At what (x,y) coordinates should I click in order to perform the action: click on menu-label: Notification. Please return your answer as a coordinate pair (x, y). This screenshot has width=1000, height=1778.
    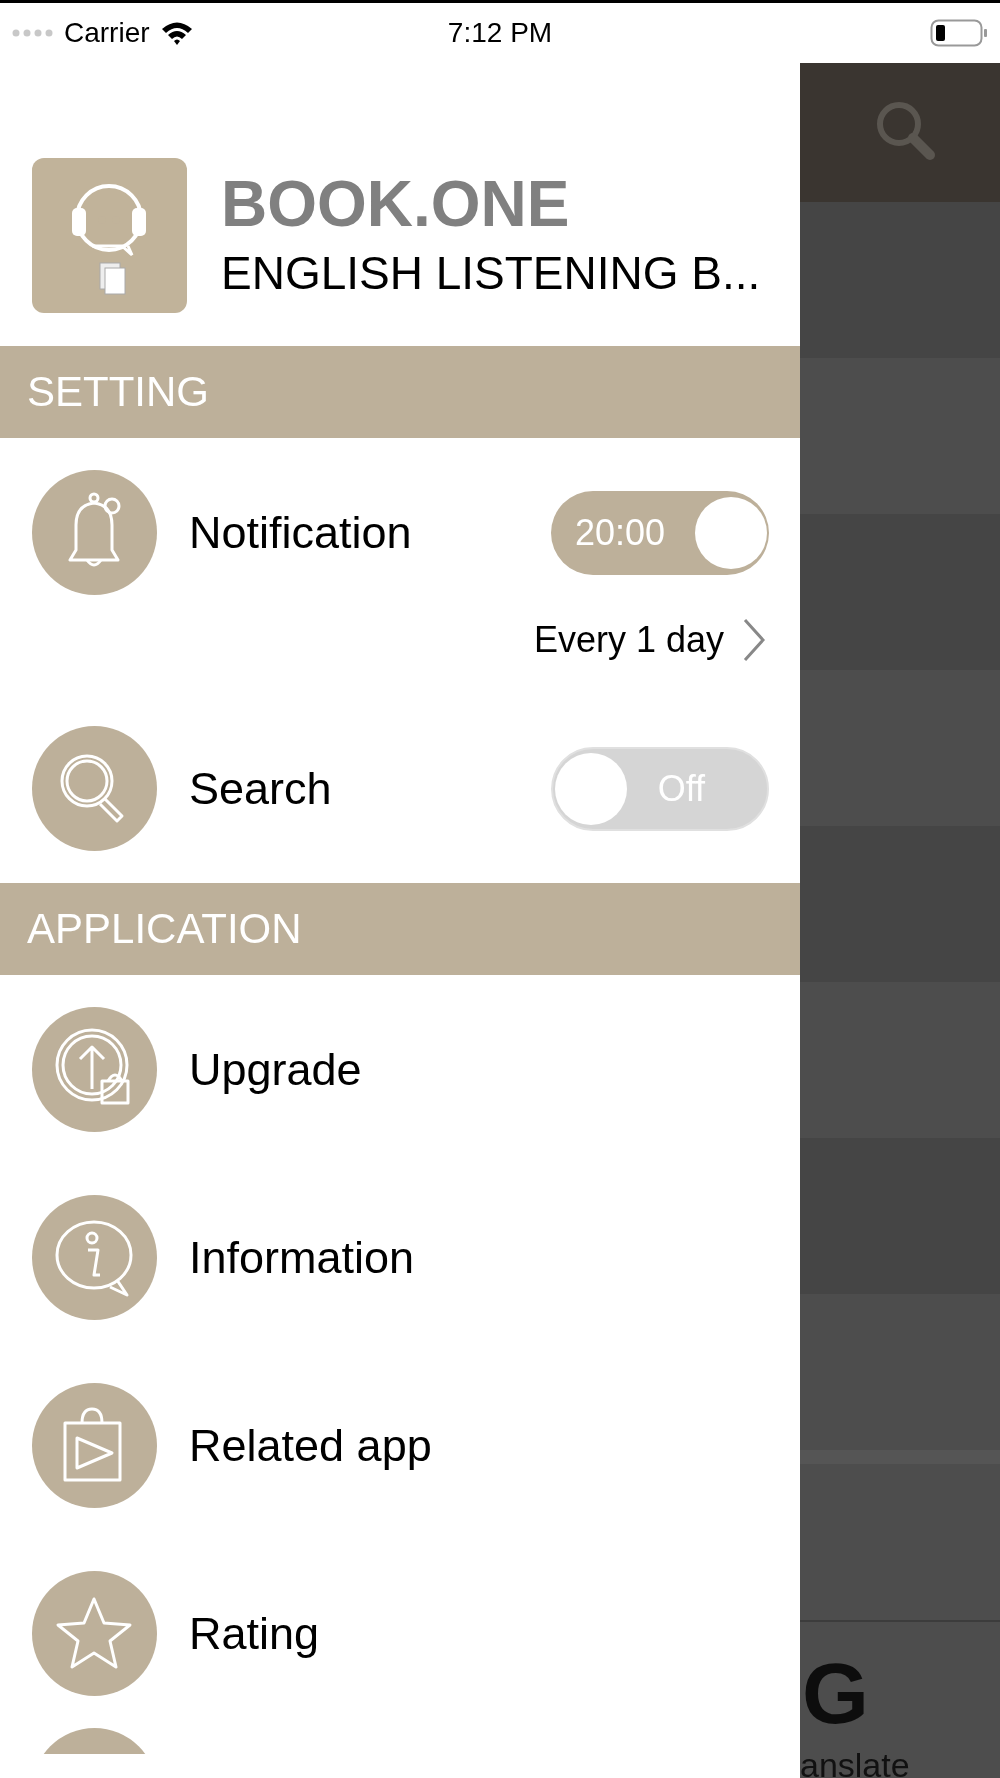
    Looking at the image, I should click on (370, 532).